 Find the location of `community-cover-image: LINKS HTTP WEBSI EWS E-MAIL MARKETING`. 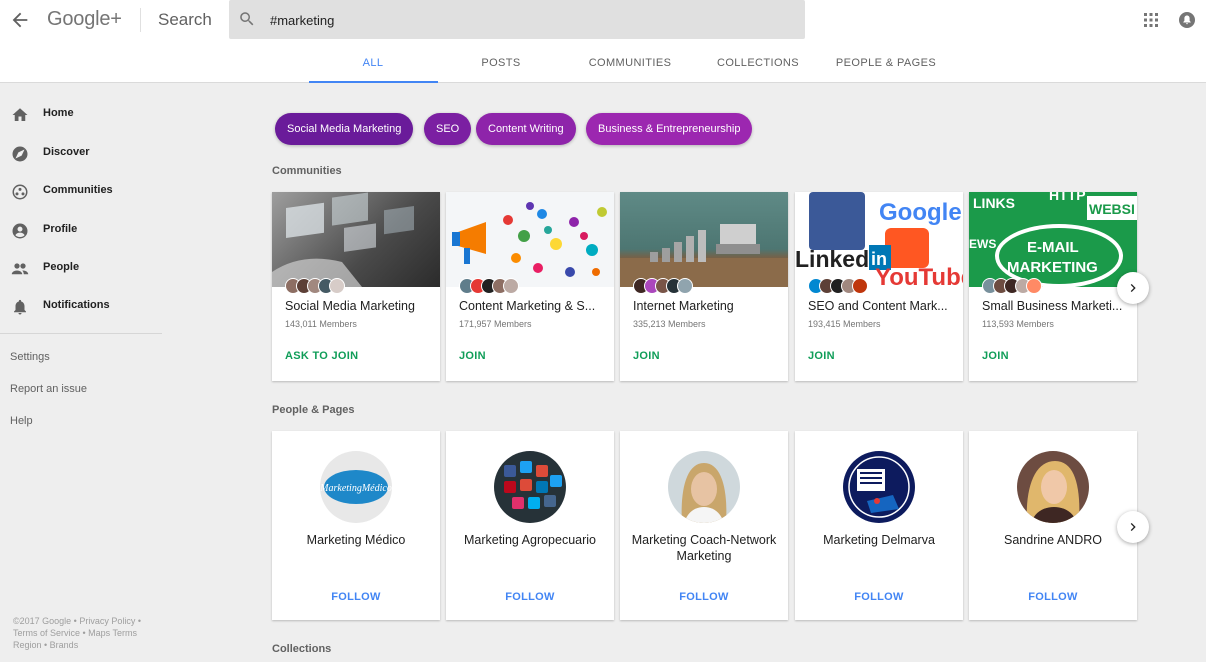

community-cover-image: LINKS HTTP WEBSI EWS E-MAIL MARKETING is located at coordinates (1053, 239).